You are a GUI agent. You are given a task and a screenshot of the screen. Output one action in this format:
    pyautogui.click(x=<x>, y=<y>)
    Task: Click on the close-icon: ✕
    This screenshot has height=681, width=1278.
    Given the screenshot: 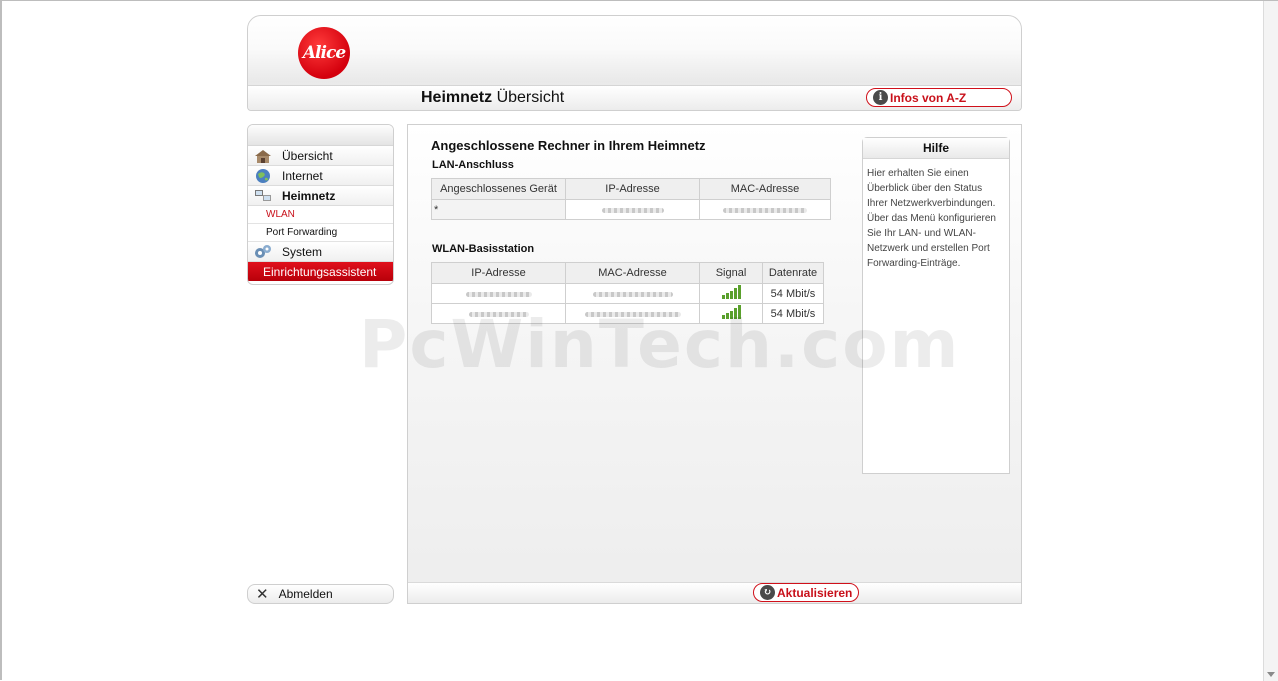 What is the action you would take?
    pyautogui.click(x=262, y=594)
    